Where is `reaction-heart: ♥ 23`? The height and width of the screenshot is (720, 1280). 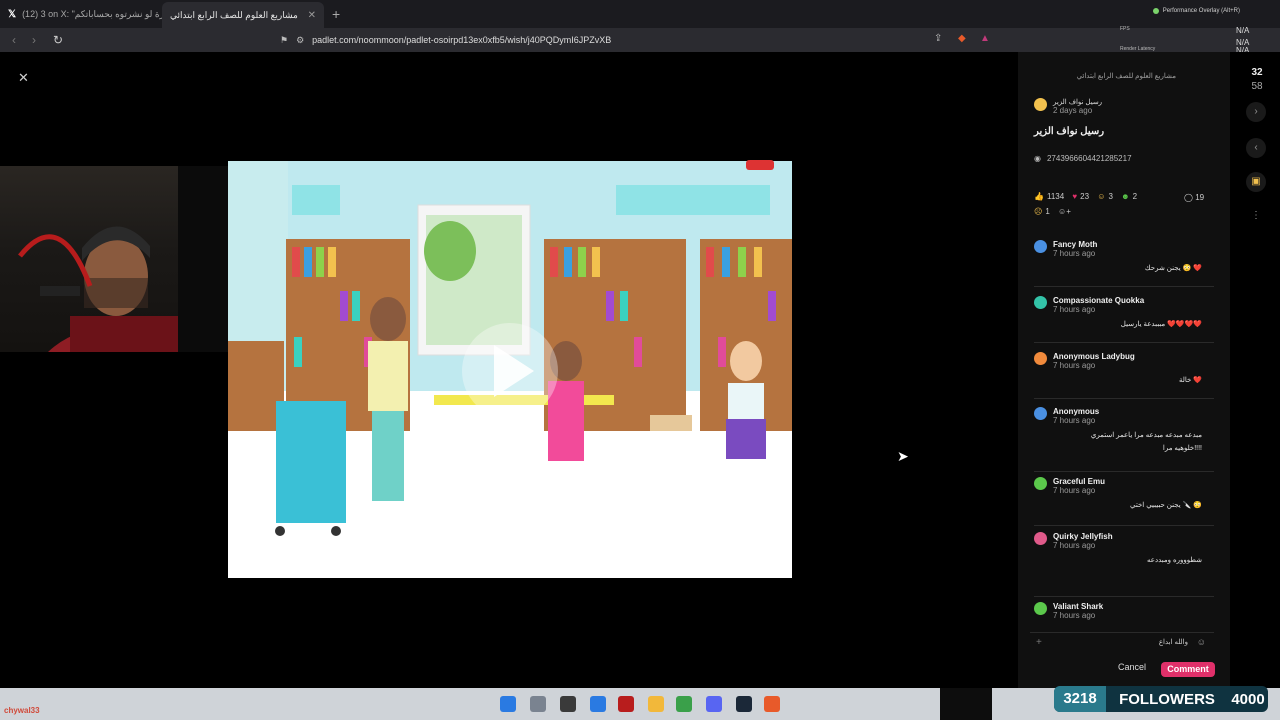 reaction-heart: ♥ 23 is located at coordinates (1080, 196).